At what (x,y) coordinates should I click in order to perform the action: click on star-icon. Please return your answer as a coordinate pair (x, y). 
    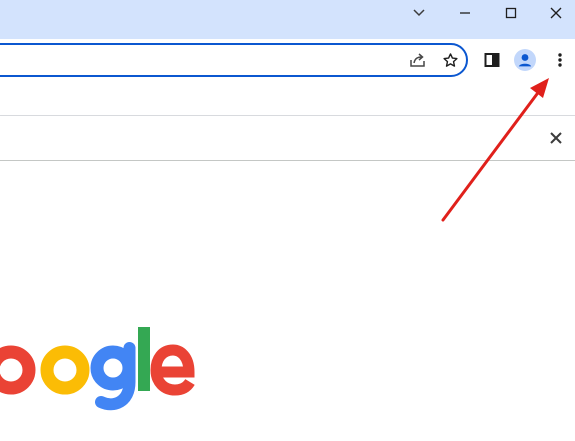
    Looking at the image, I should click on (450, 59).